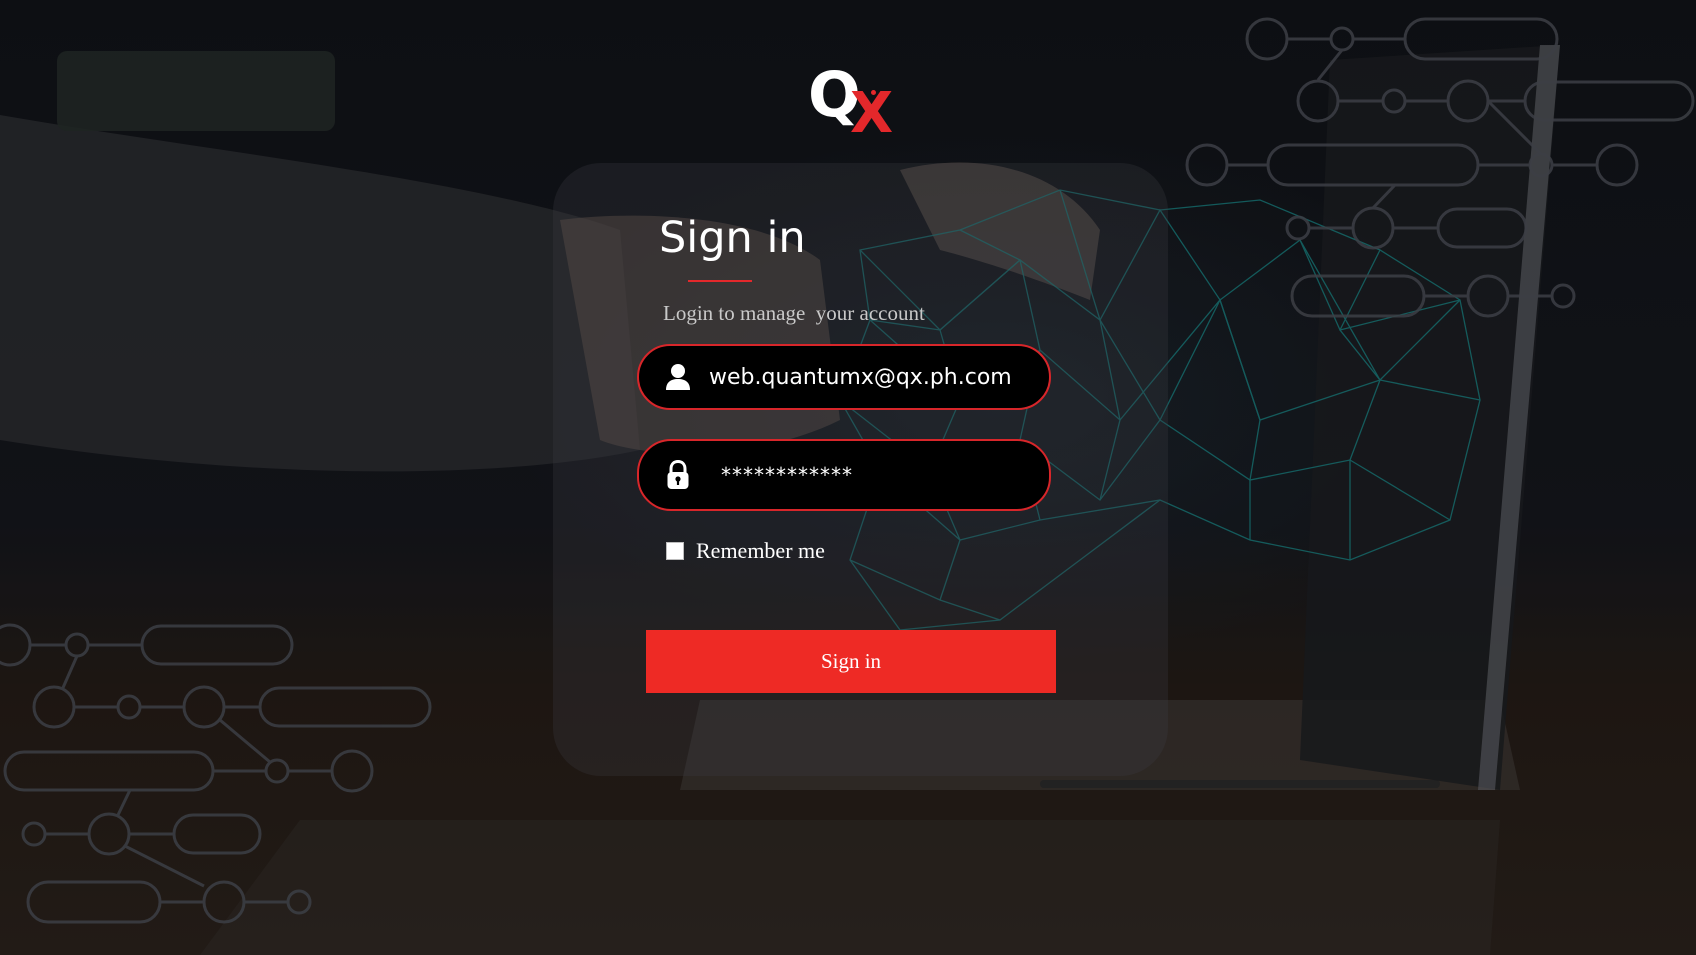 This screenshot has width=1696, height=955. What do you see at coordinates (678, 377) in the screenshot?
I see `user-icon` at bounding box center [678, 377].